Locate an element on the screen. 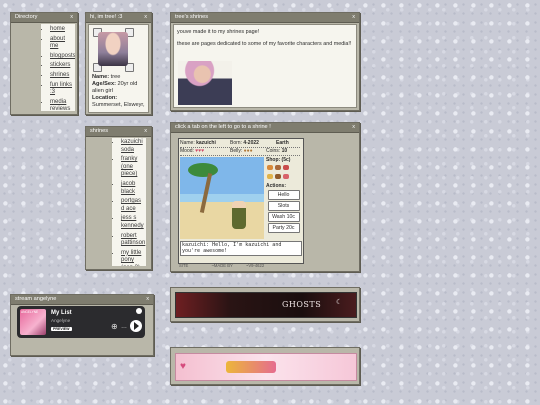 The height and width of the screenshot is (405, 540). directory-item: about me is located at coordinates (62, 43).